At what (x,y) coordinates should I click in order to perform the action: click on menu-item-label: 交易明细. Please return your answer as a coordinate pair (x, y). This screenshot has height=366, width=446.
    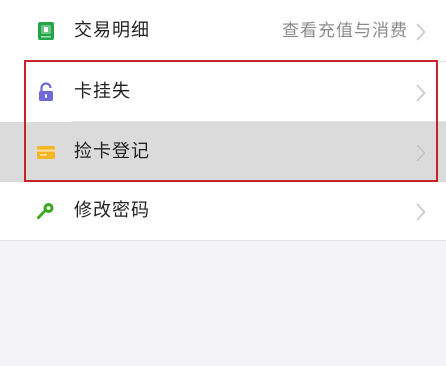
    Looking at the image, I should click on (112, 30).